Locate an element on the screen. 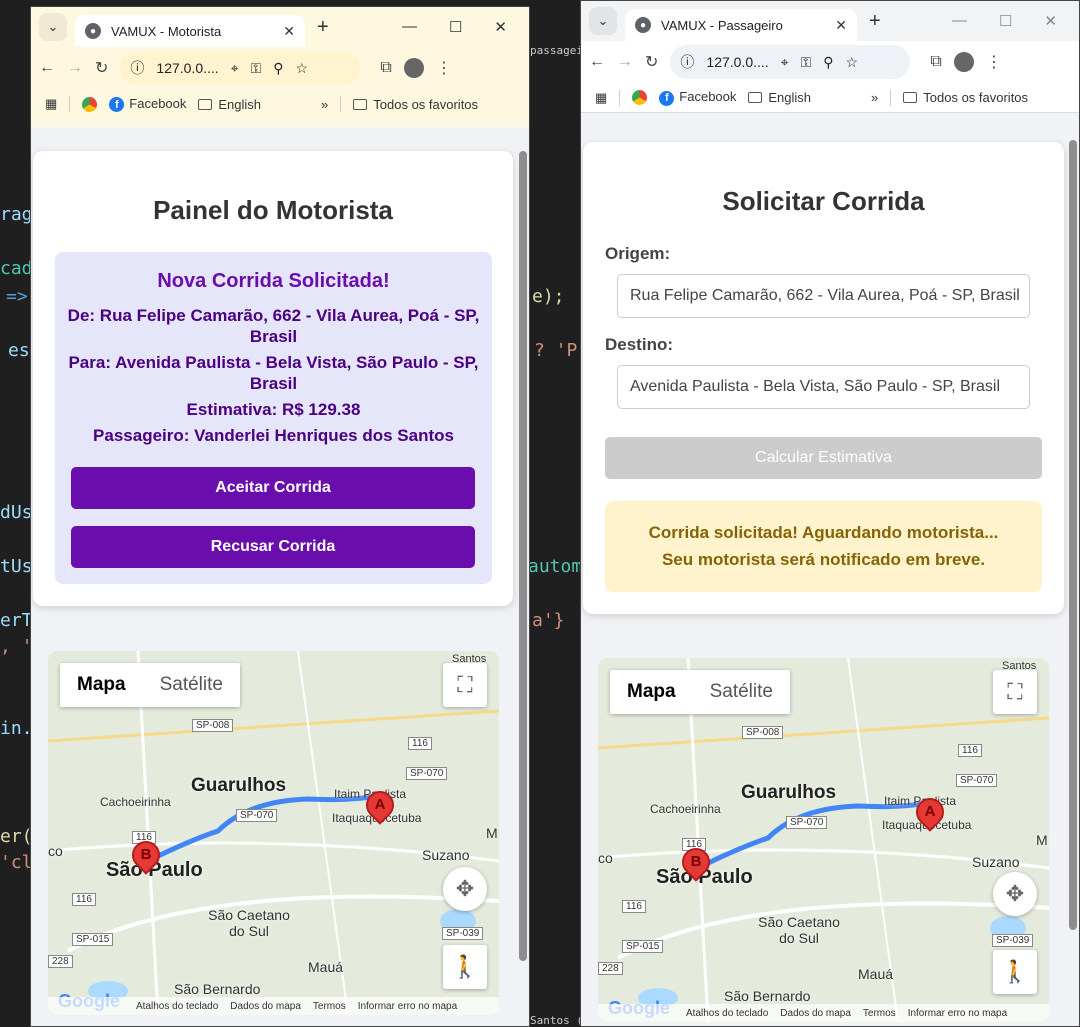  editor-fragment: dUs is located at coordinates (16, 512).